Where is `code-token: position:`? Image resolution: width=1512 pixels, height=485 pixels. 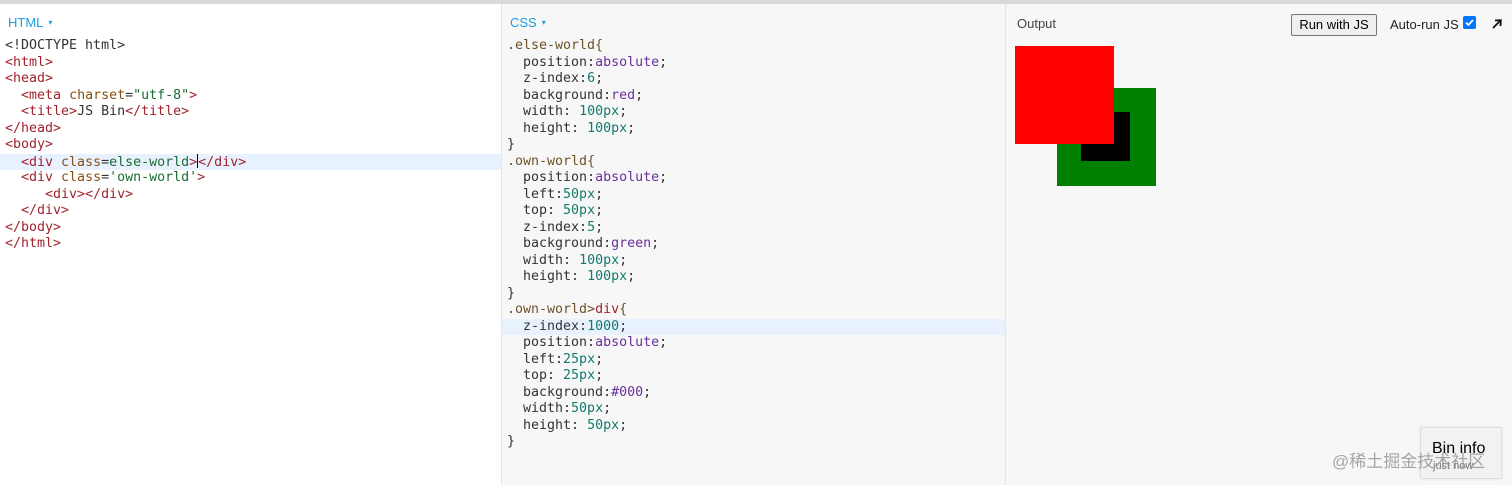 code-token: position: is located at coordinates (551, 342).